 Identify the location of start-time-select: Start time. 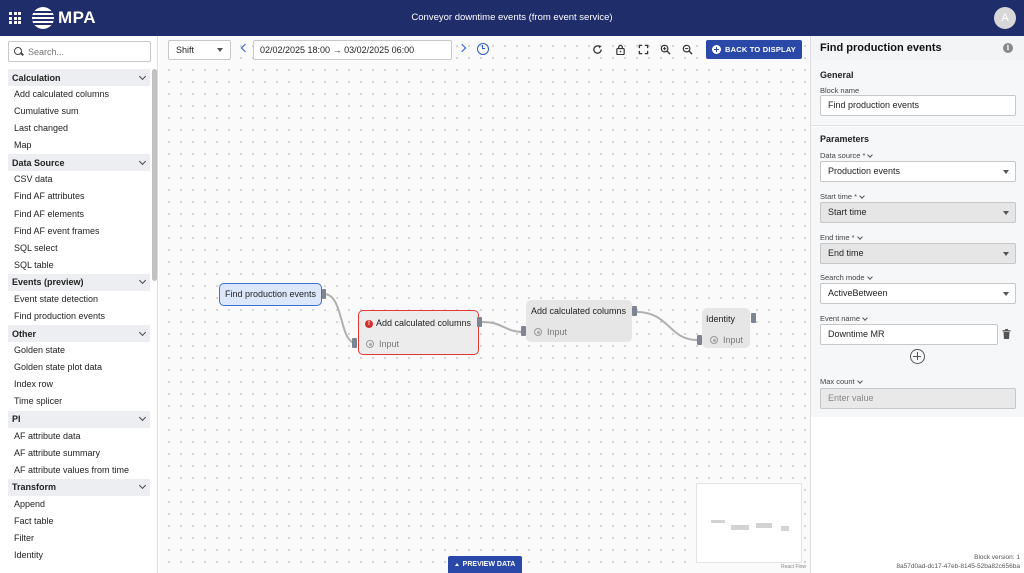
(918, 212).